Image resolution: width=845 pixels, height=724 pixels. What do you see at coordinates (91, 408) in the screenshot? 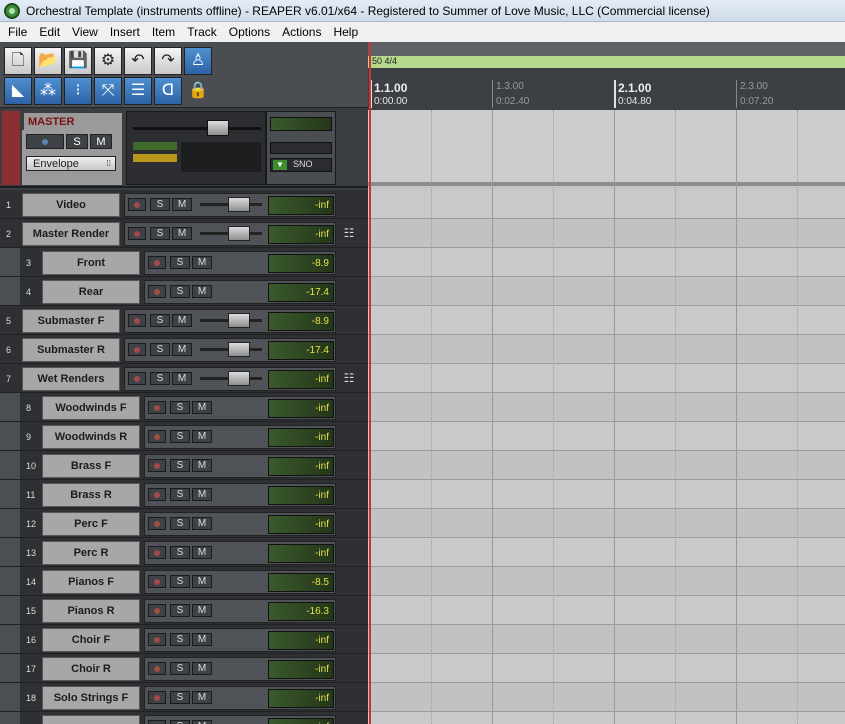
I see `track-name: Woodwinds F` at bounding box center [91, 408].